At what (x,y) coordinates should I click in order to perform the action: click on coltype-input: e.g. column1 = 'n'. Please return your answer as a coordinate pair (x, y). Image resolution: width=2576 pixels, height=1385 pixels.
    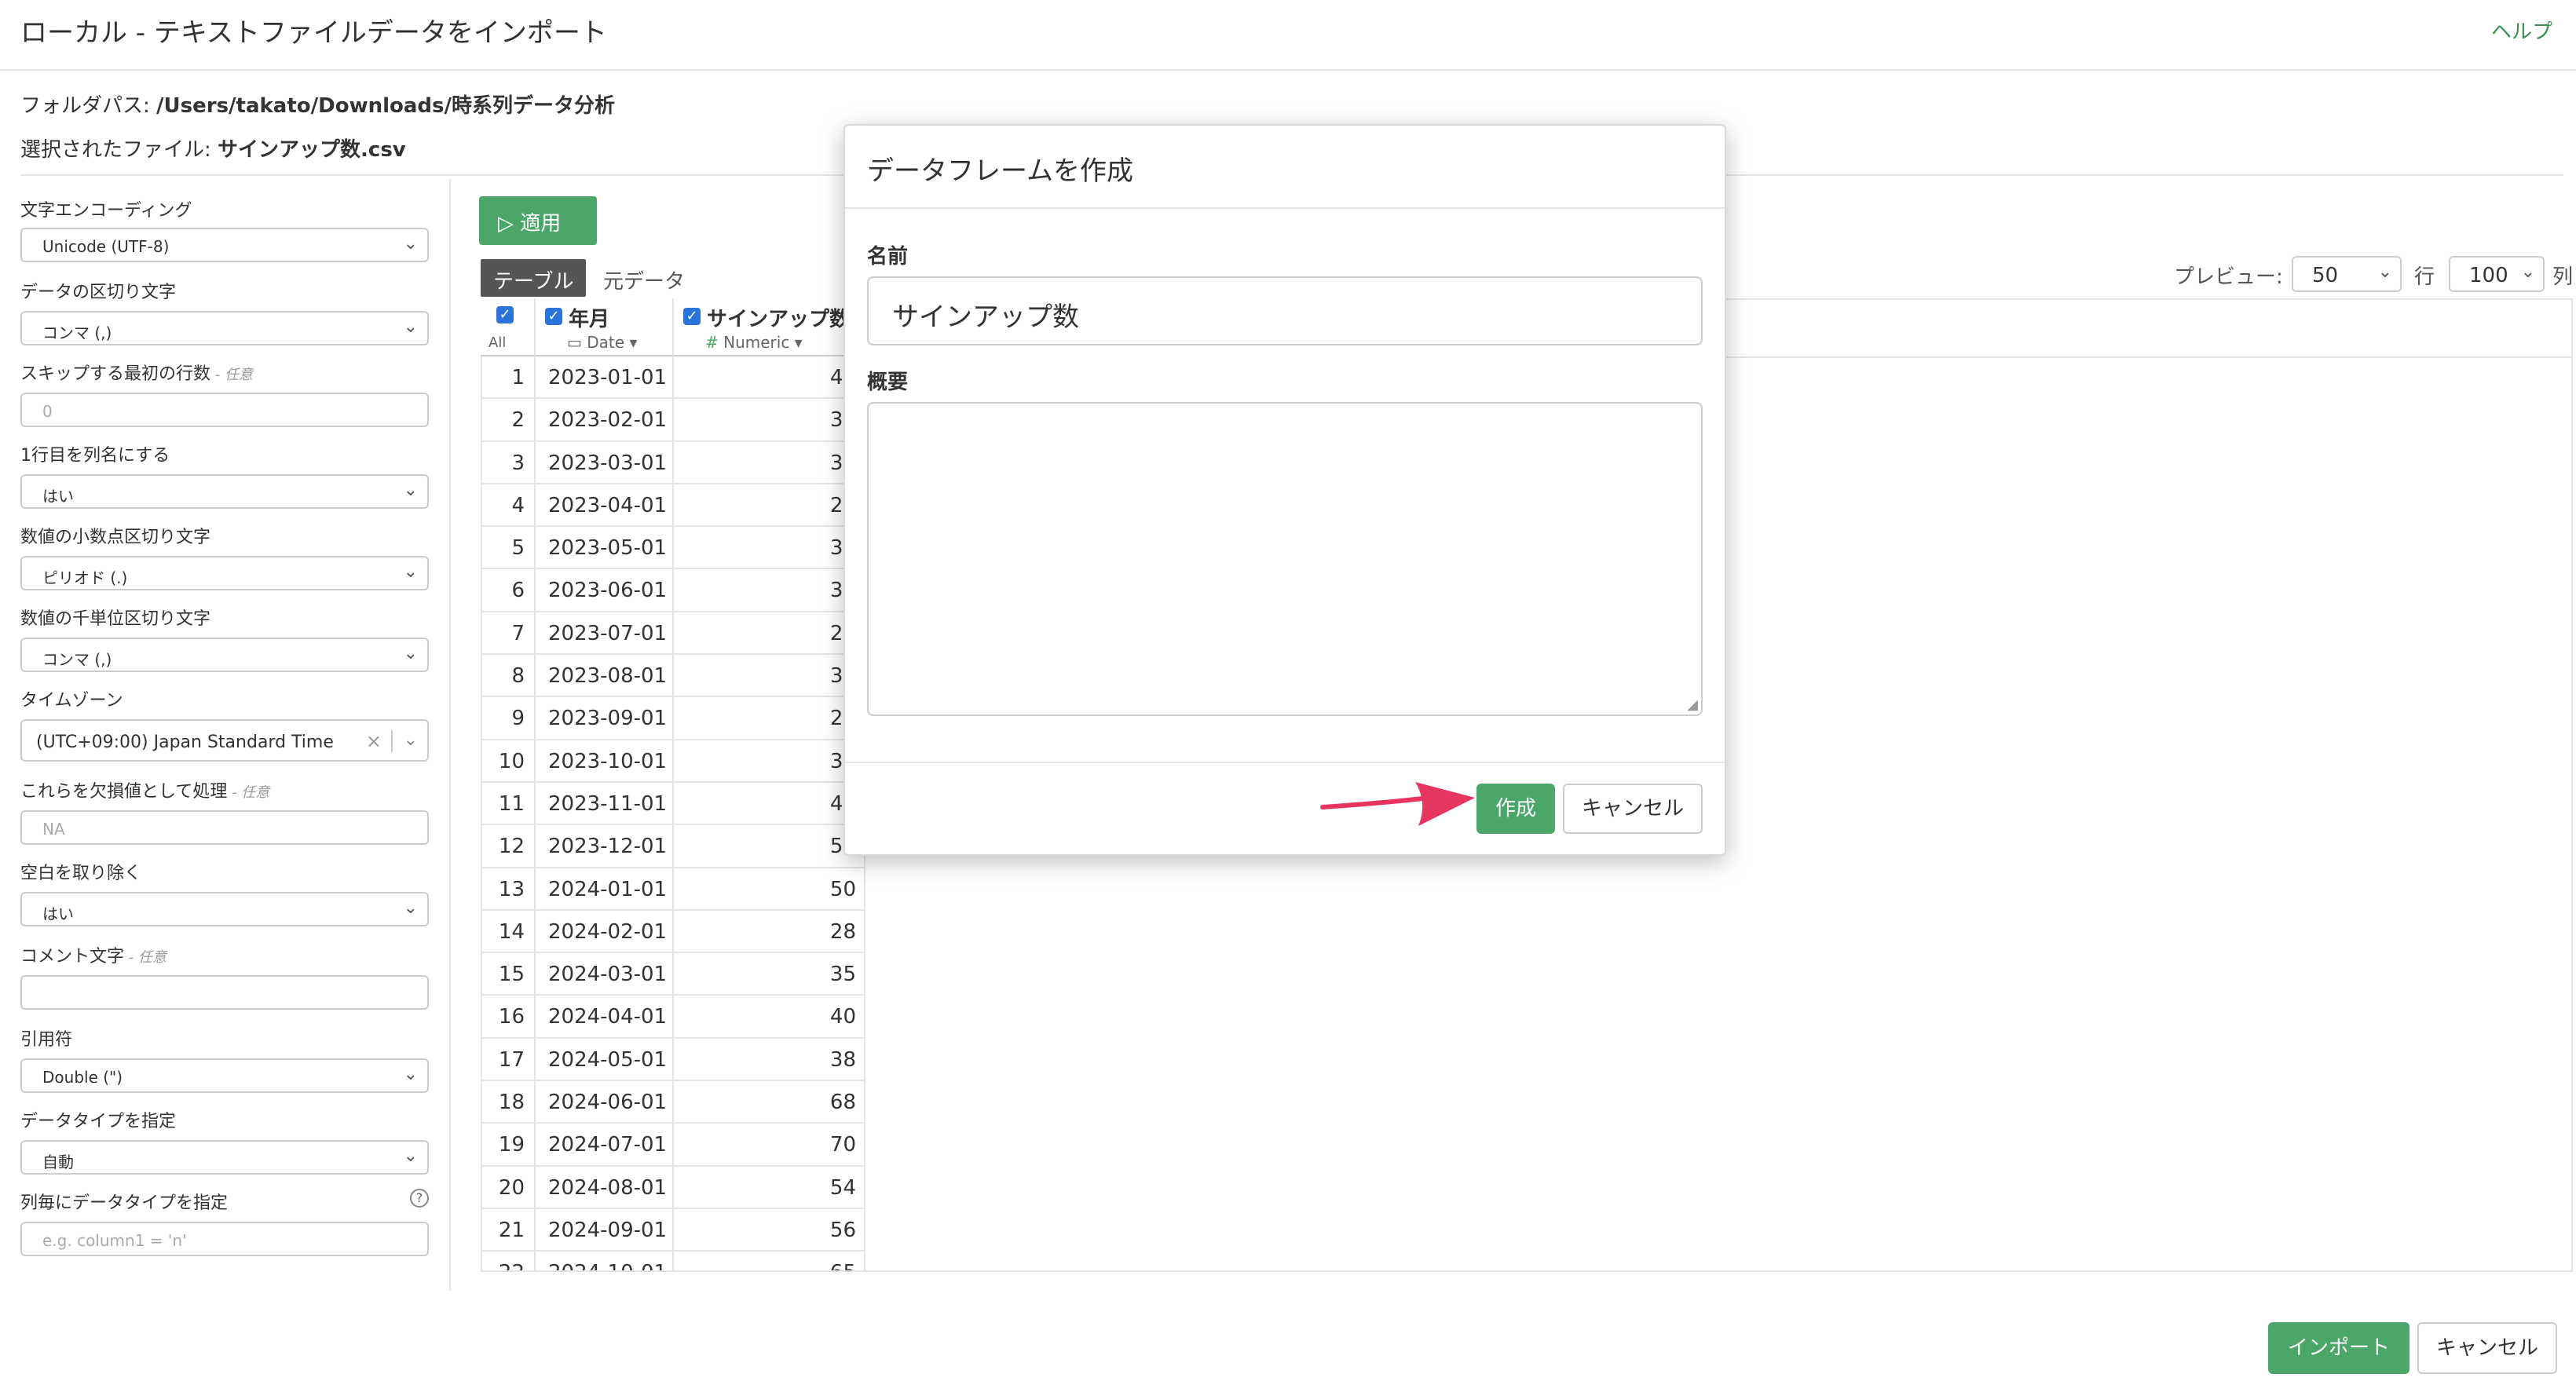
    Looking at the image, I should click on (224, 1239).